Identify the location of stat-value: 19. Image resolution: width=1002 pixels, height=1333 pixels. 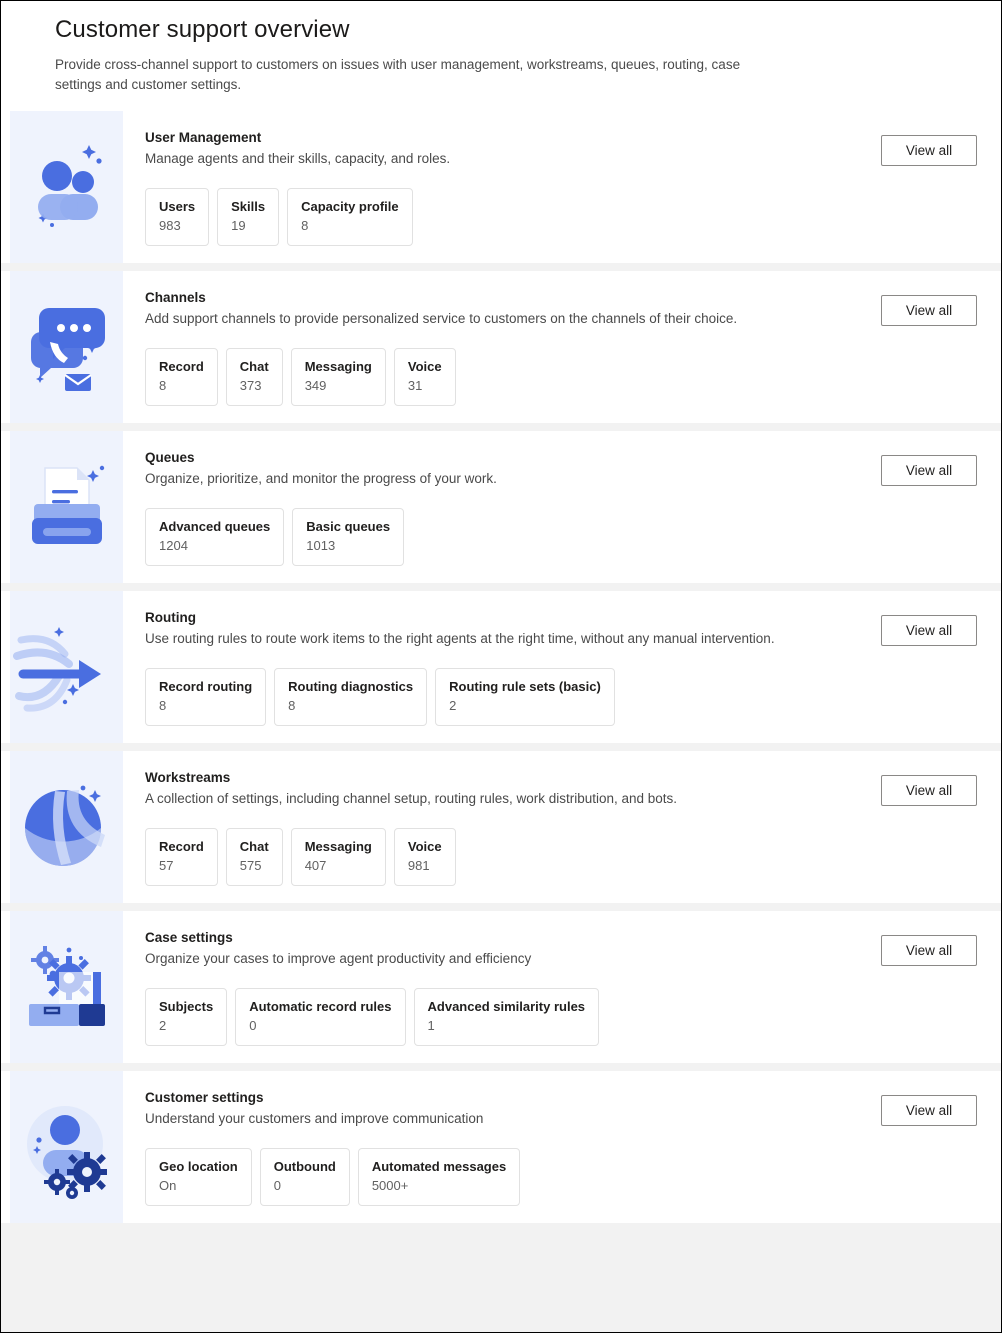
(238, 225).